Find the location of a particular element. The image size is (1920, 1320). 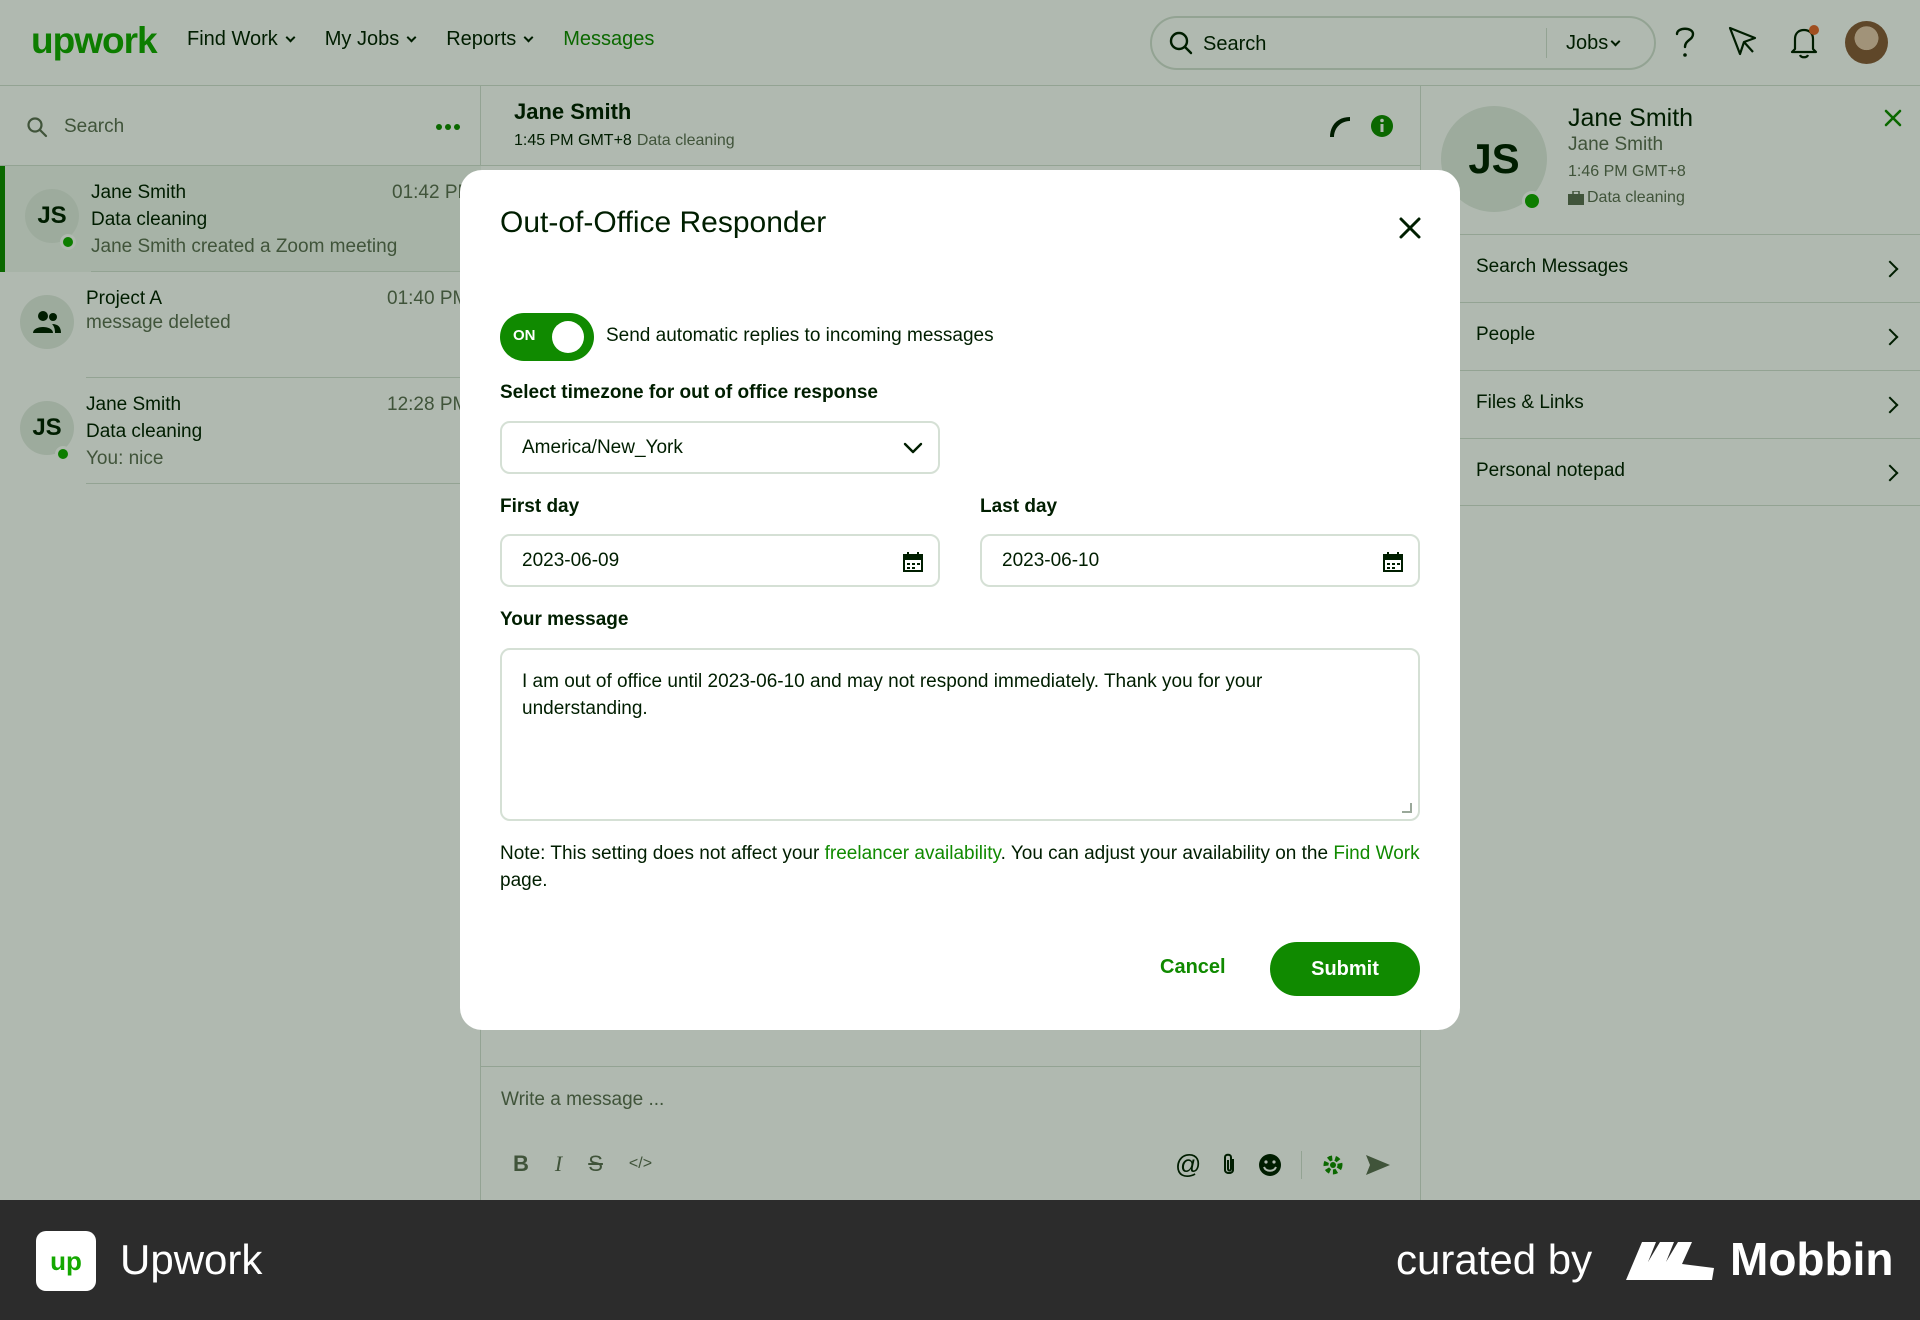

dialog-title: Out-of-Office Responder is located at coordinates (663, 222).